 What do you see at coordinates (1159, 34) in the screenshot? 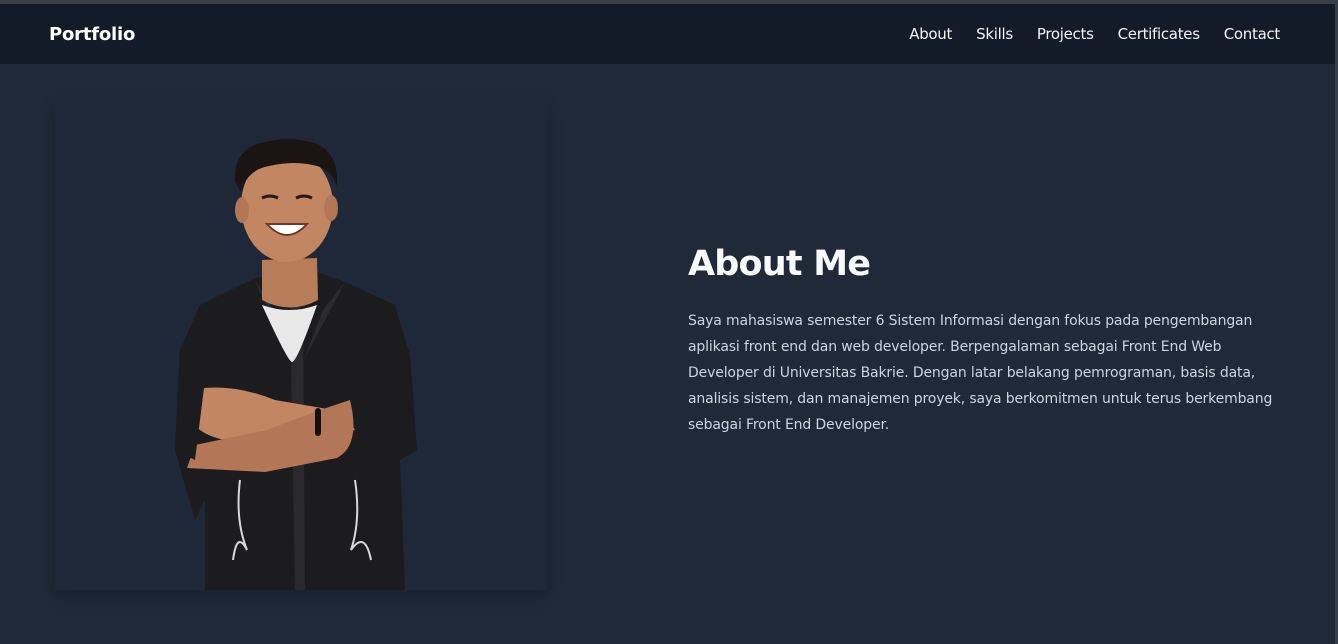
I see `nav-link-certificates: Certificates` at bounding box center [1159, 34].